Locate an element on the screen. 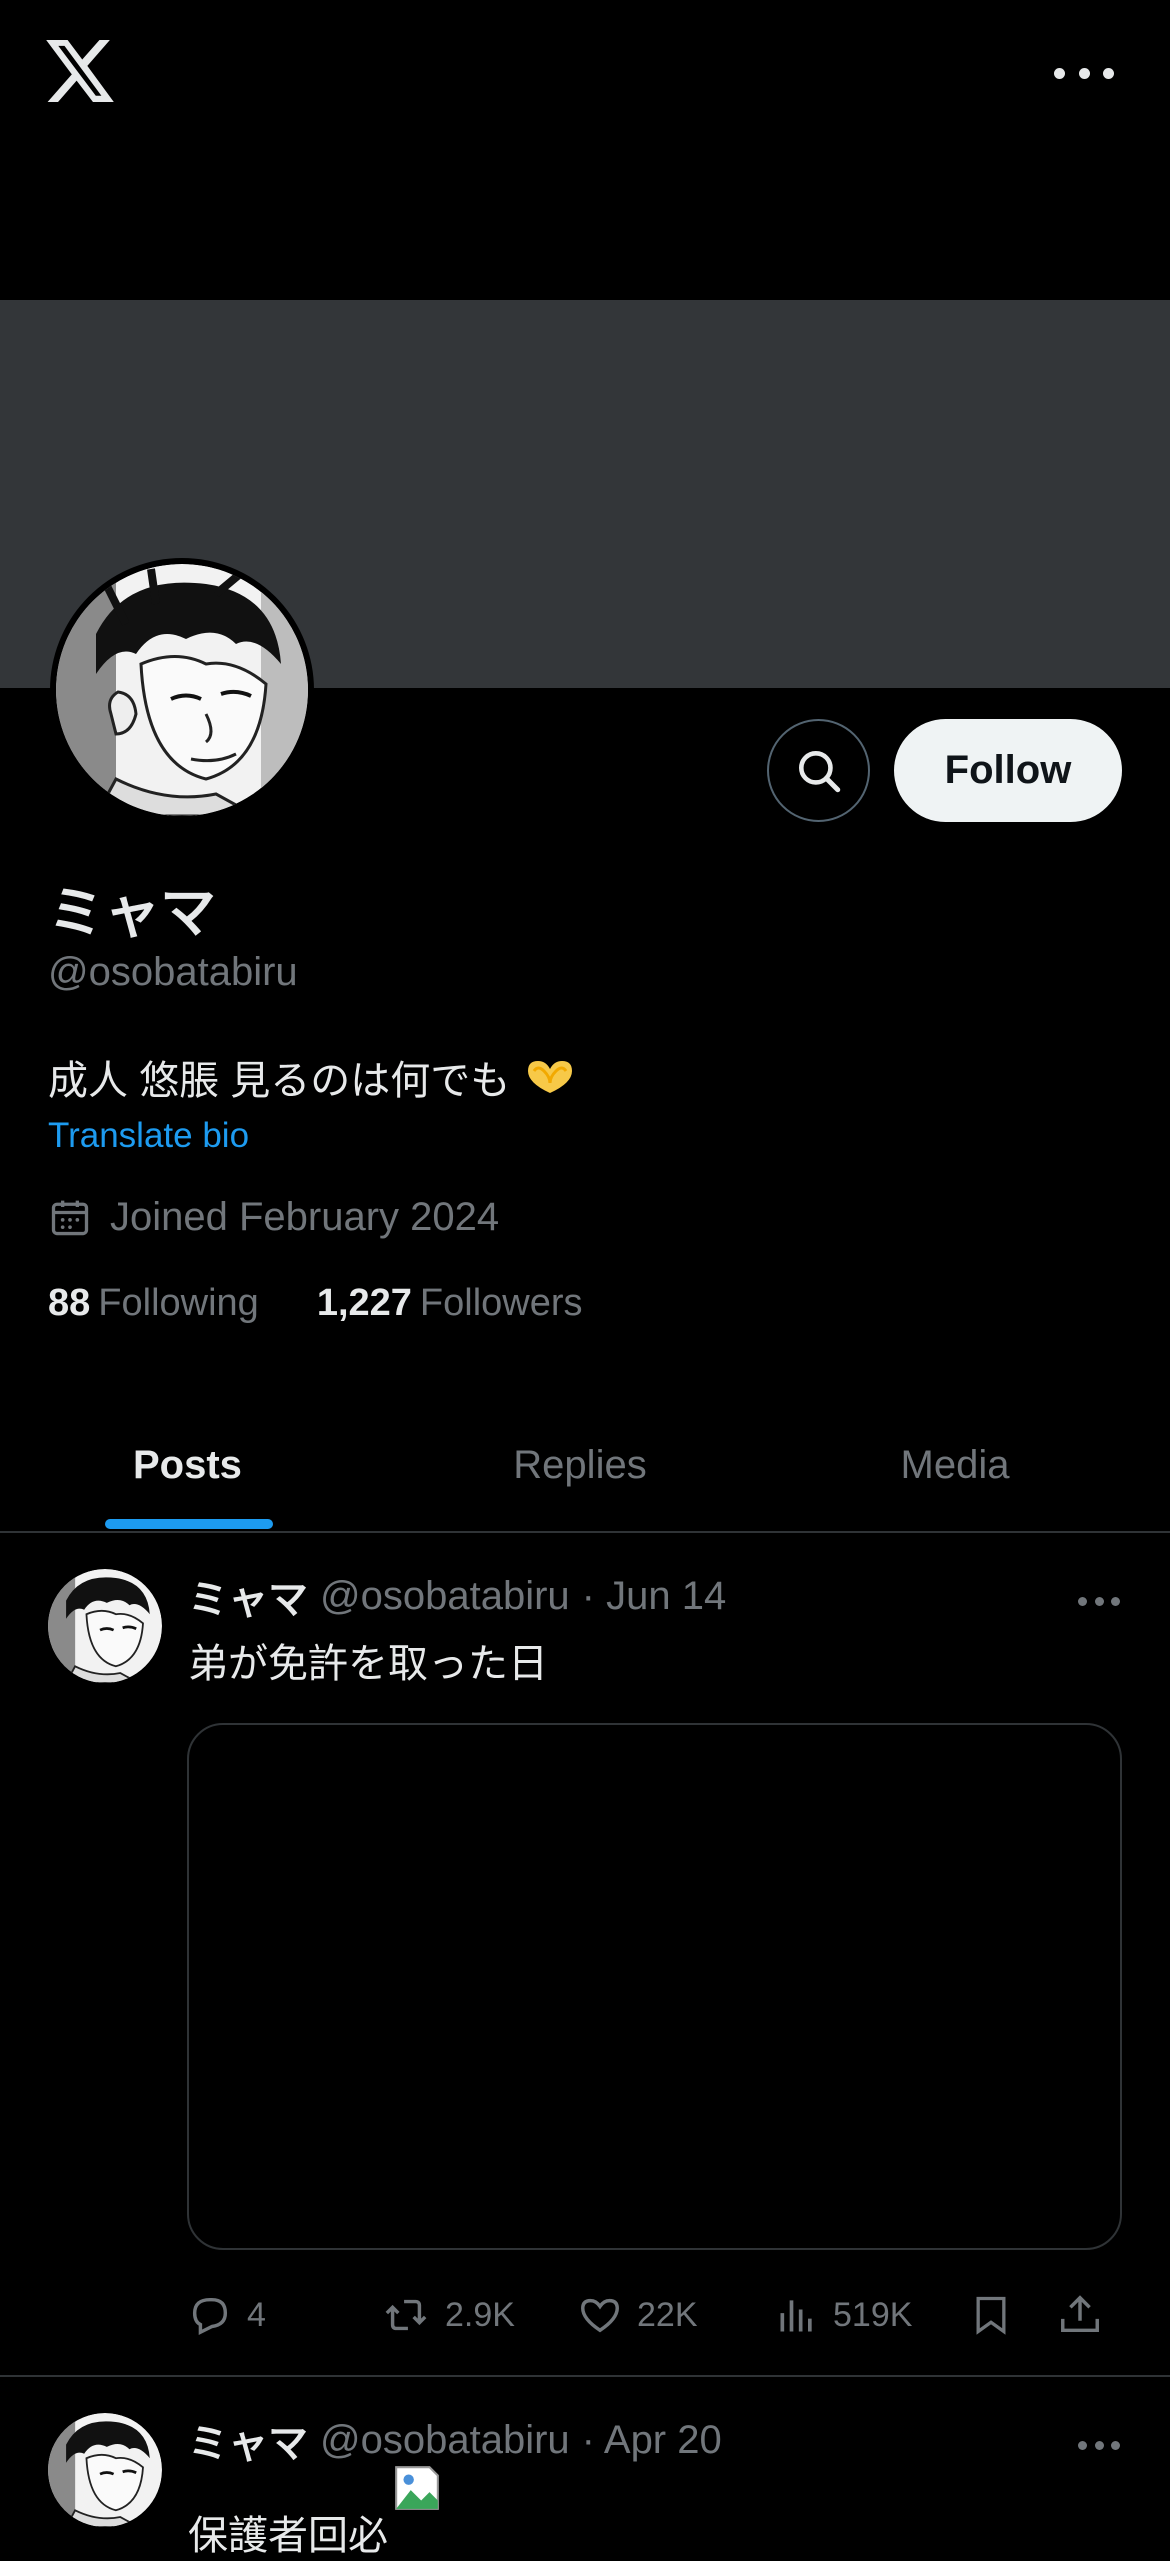 Image resolution: width=1170 pixels, height=2561 pixels. tab-posts: Posts is located at coordinates (190, 1465).